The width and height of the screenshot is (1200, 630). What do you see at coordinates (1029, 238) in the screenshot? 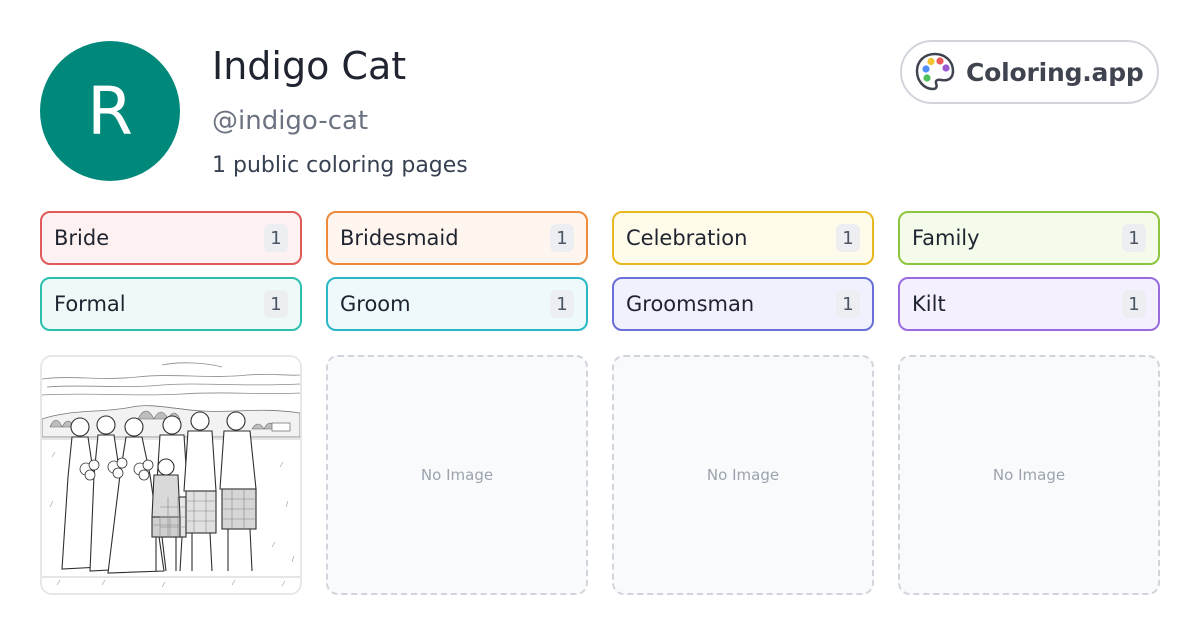
I see `tag-family: Family 1` at bounding box center [1029, 238].